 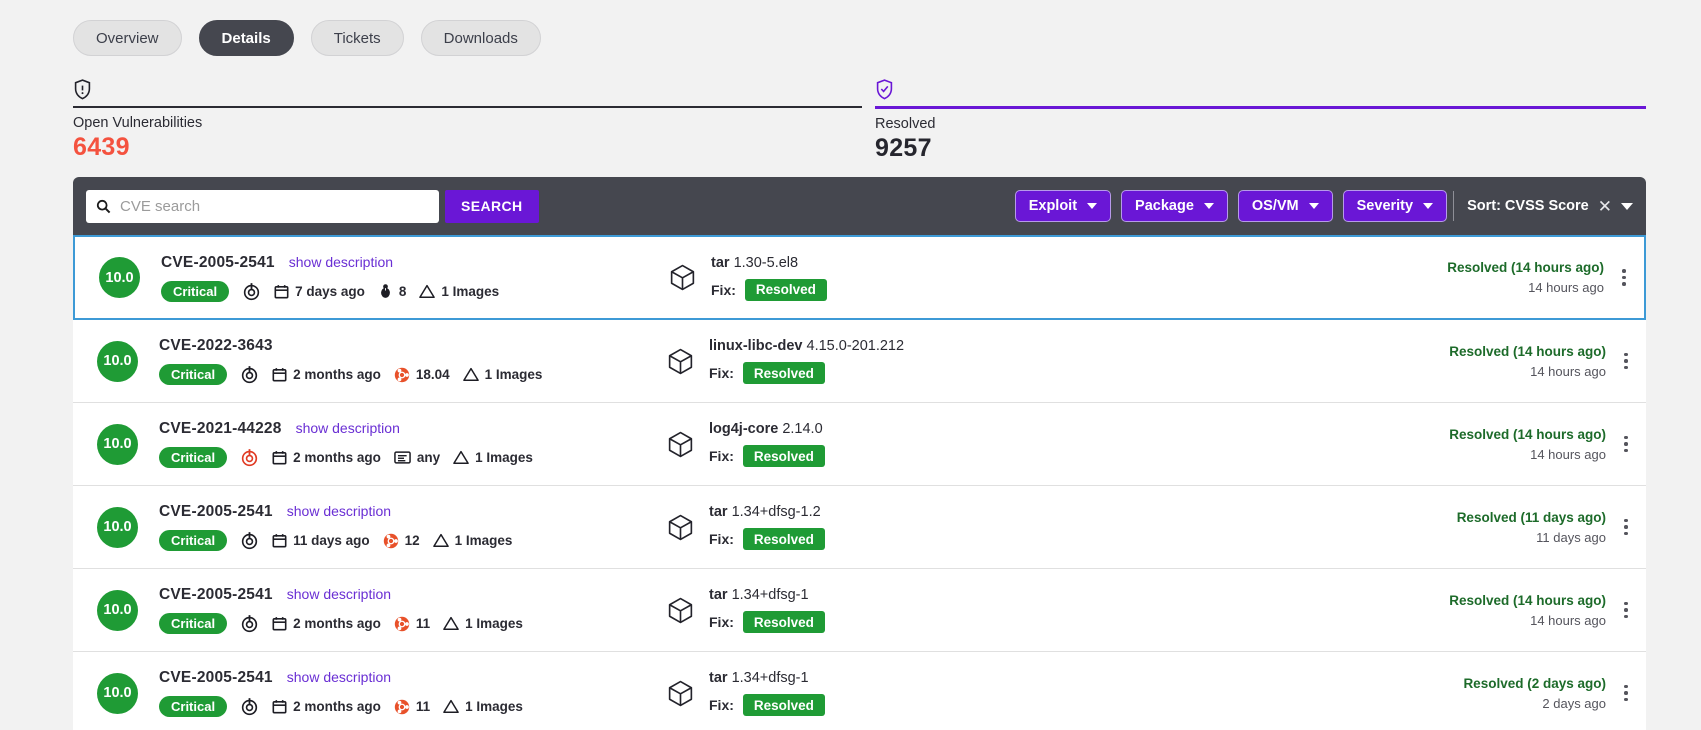 I want to click on sort-control: Sort: CVSS Score ✕, so click(x=1550, y=206).